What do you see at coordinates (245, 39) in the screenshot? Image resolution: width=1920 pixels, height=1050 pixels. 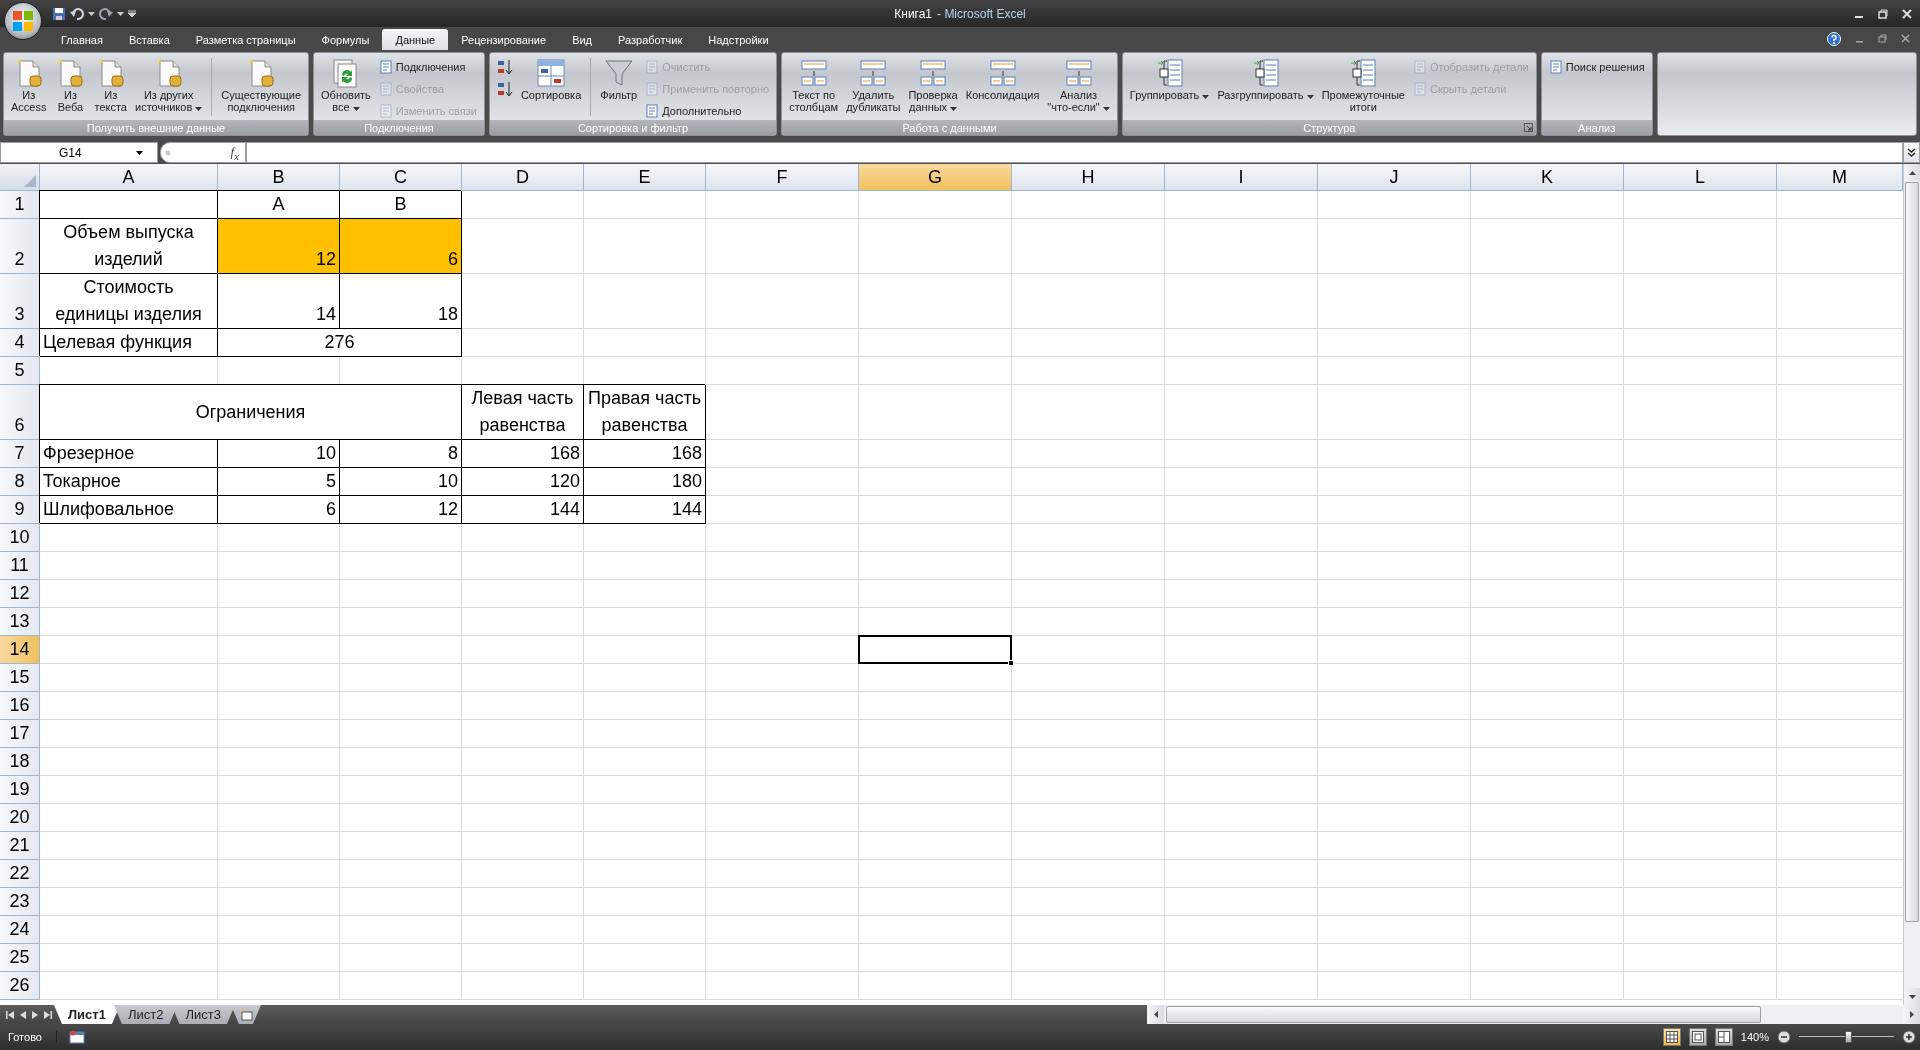 I see `ribbon-tab: Разметка страницы` at bounding box center [245, 39].